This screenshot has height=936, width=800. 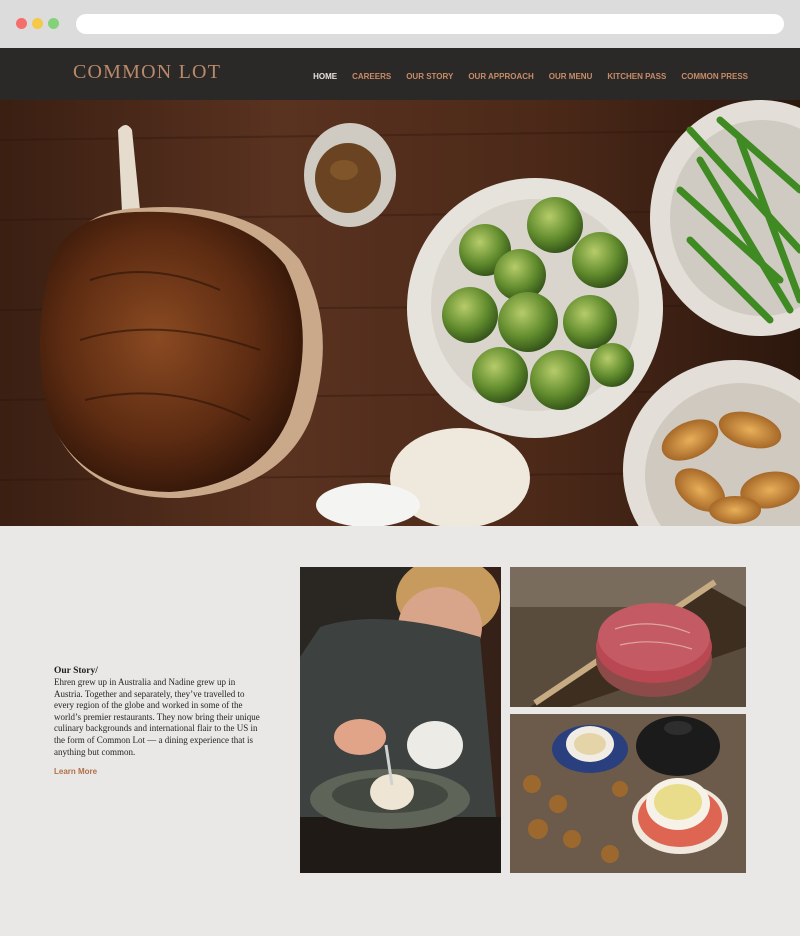 I want to click on learn-more-link: Learn More, so click(x=75, y=771).